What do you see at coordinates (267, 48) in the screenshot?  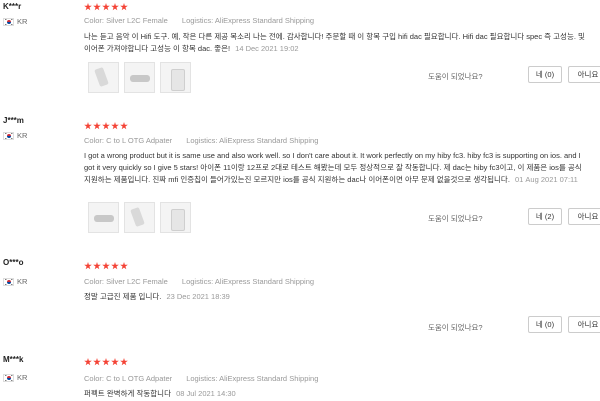 I see `review-date: 14 Dec 2021 19:02` at bounding box center [267, 48].